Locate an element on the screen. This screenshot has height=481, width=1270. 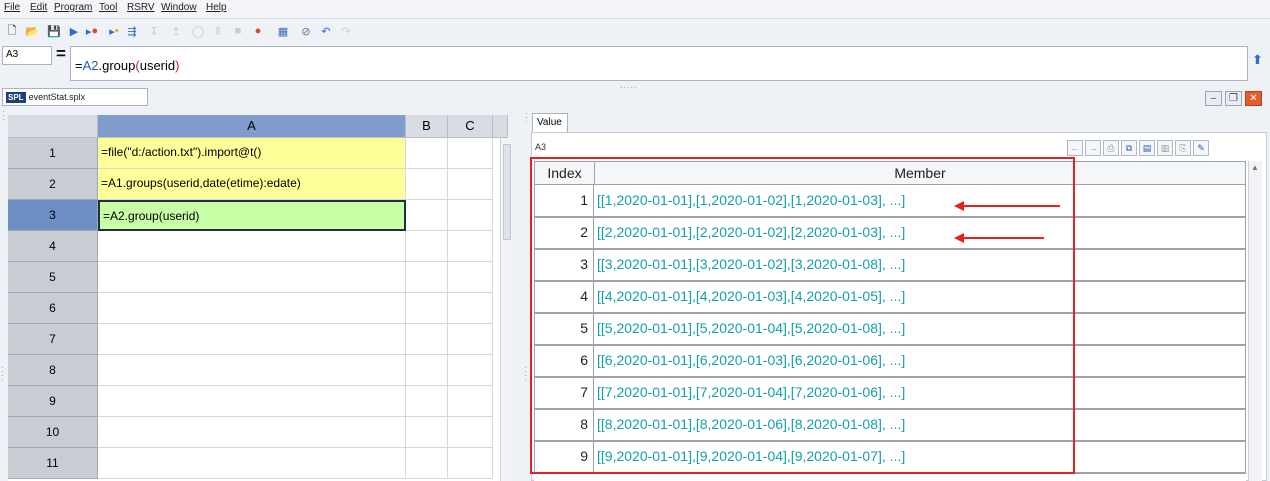
pause-bars-icon: Ⅱ is located at coordinates (218, 31).